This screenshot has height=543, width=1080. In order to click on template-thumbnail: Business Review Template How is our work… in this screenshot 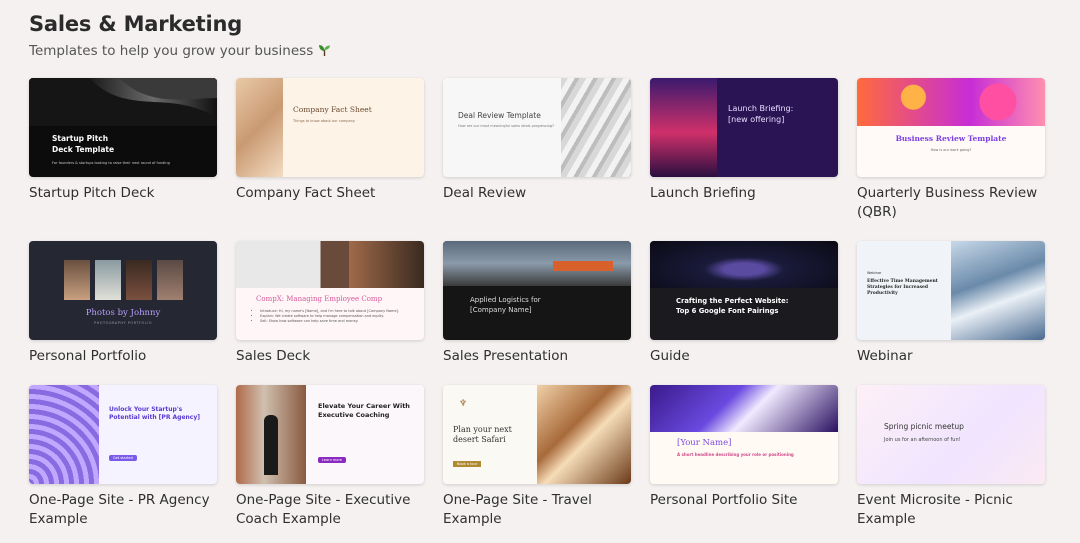, I will do `click(951, 127)`.